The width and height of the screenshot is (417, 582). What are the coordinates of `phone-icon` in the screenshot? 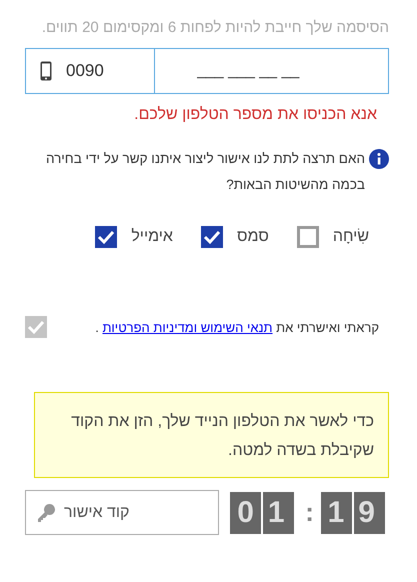 It's located at (46, 71).